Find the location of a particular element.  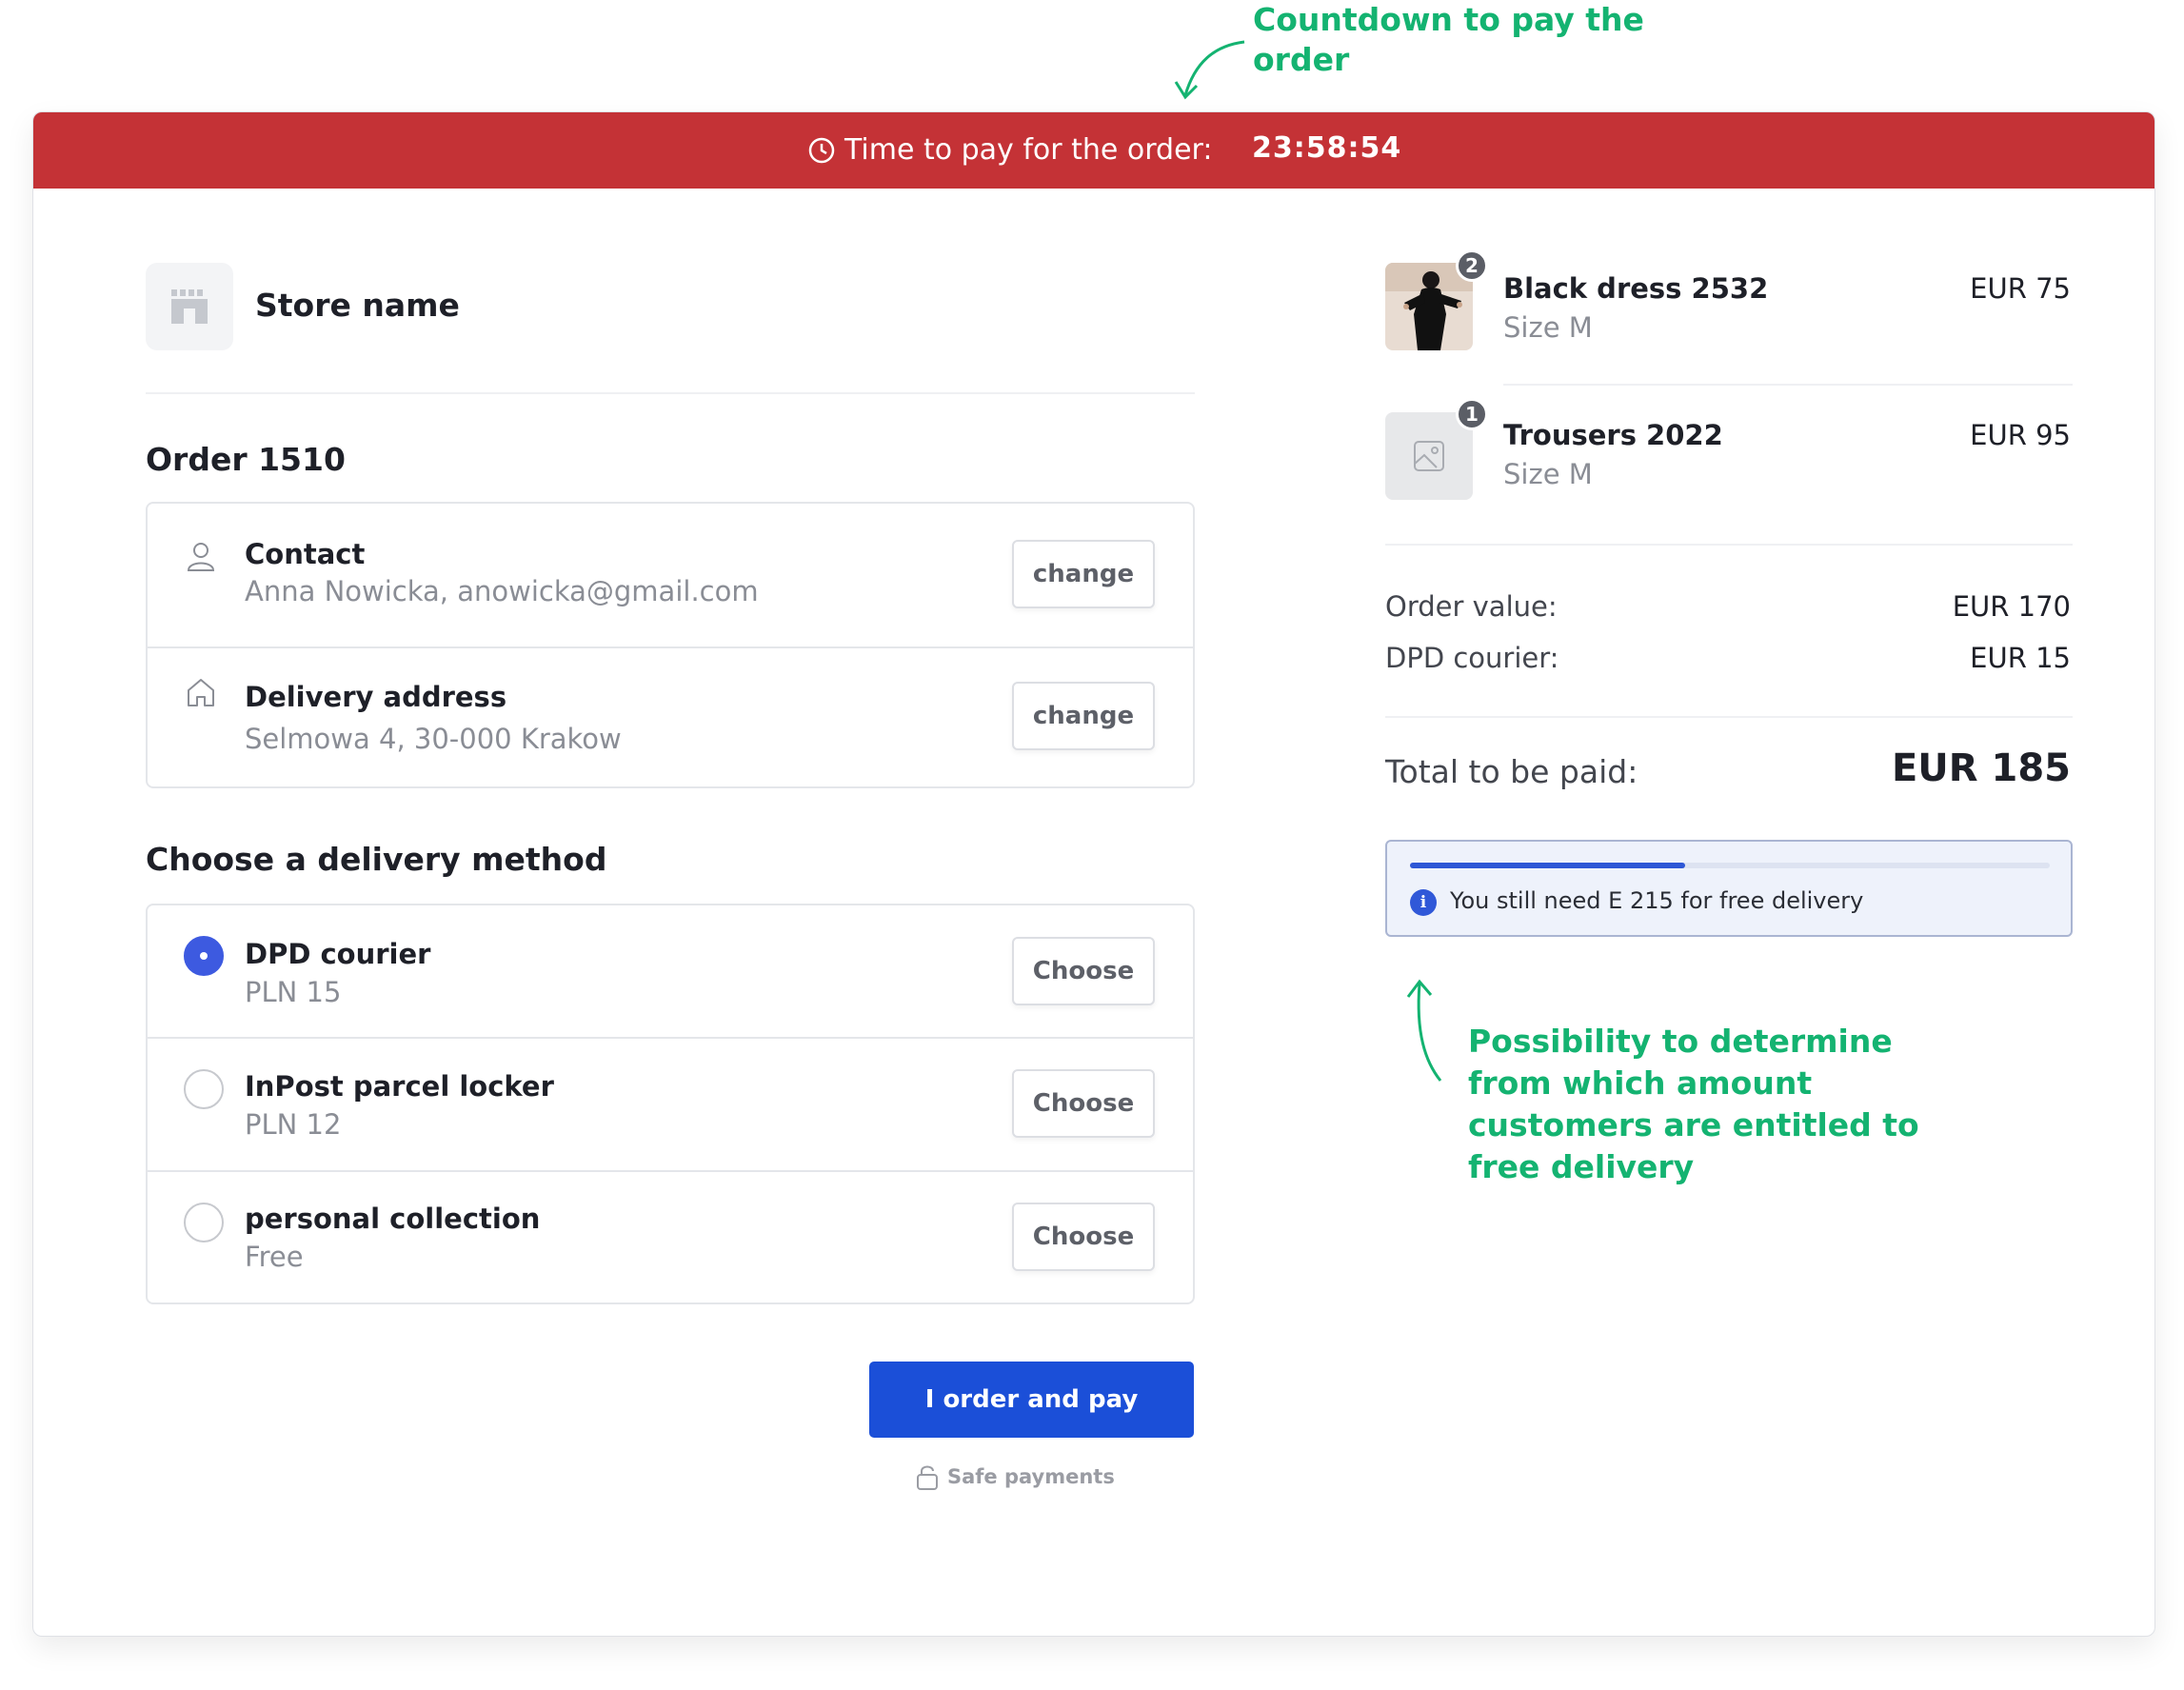

delivery-option-price: Free is located at coordinates (274, 1257).